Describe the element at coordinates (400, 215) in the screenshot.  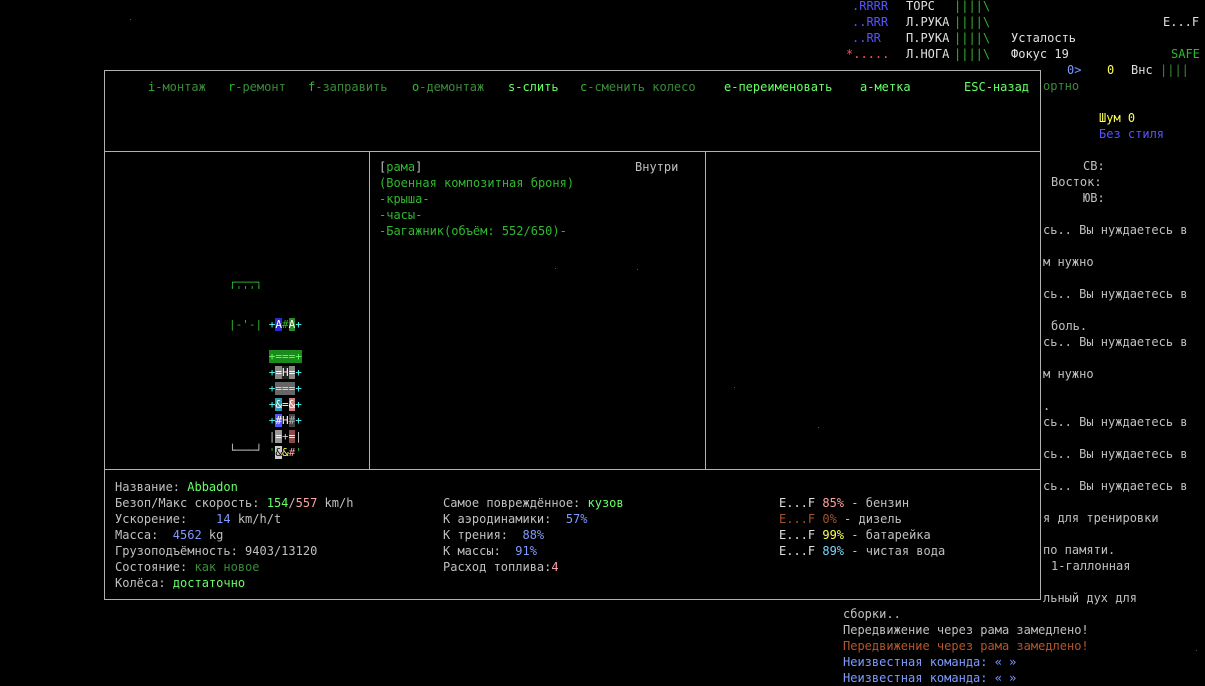
I see `part-item-clock: -часы-` at that location.